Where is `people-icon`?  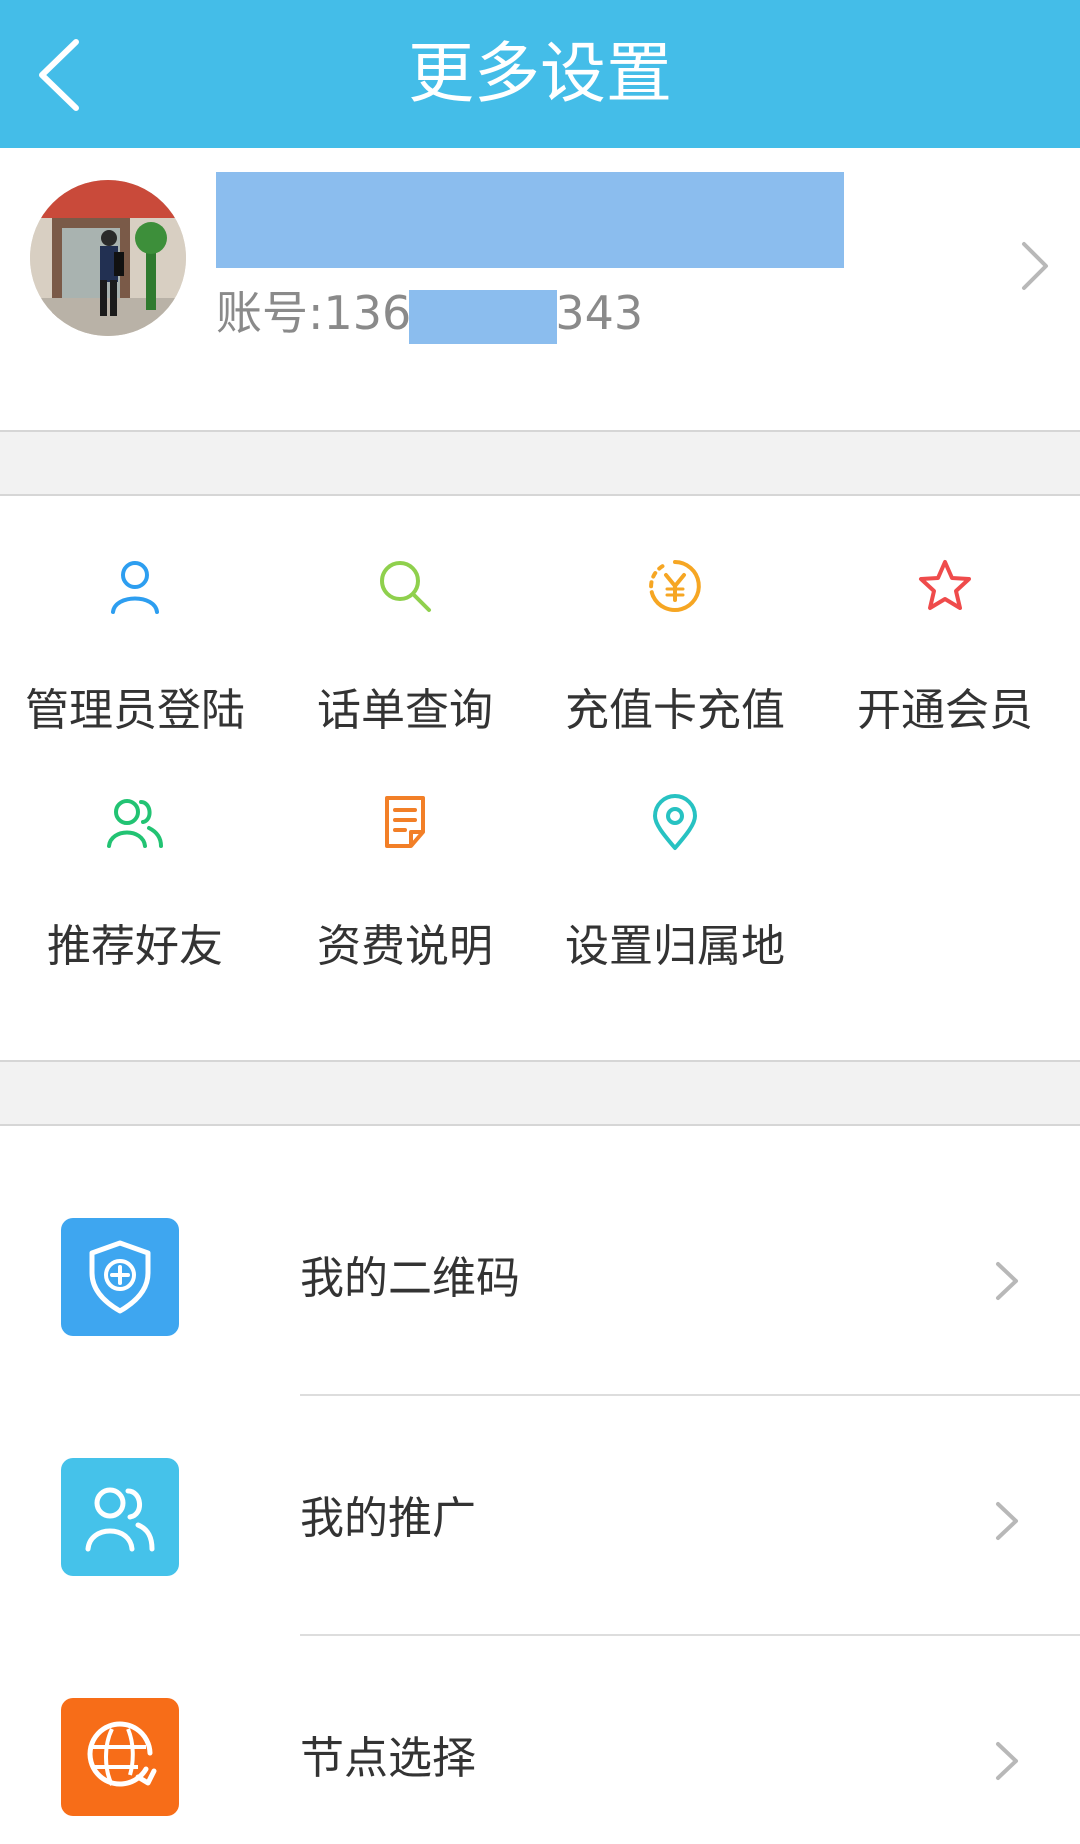
people-icon is located at coordinates (120, 1519).